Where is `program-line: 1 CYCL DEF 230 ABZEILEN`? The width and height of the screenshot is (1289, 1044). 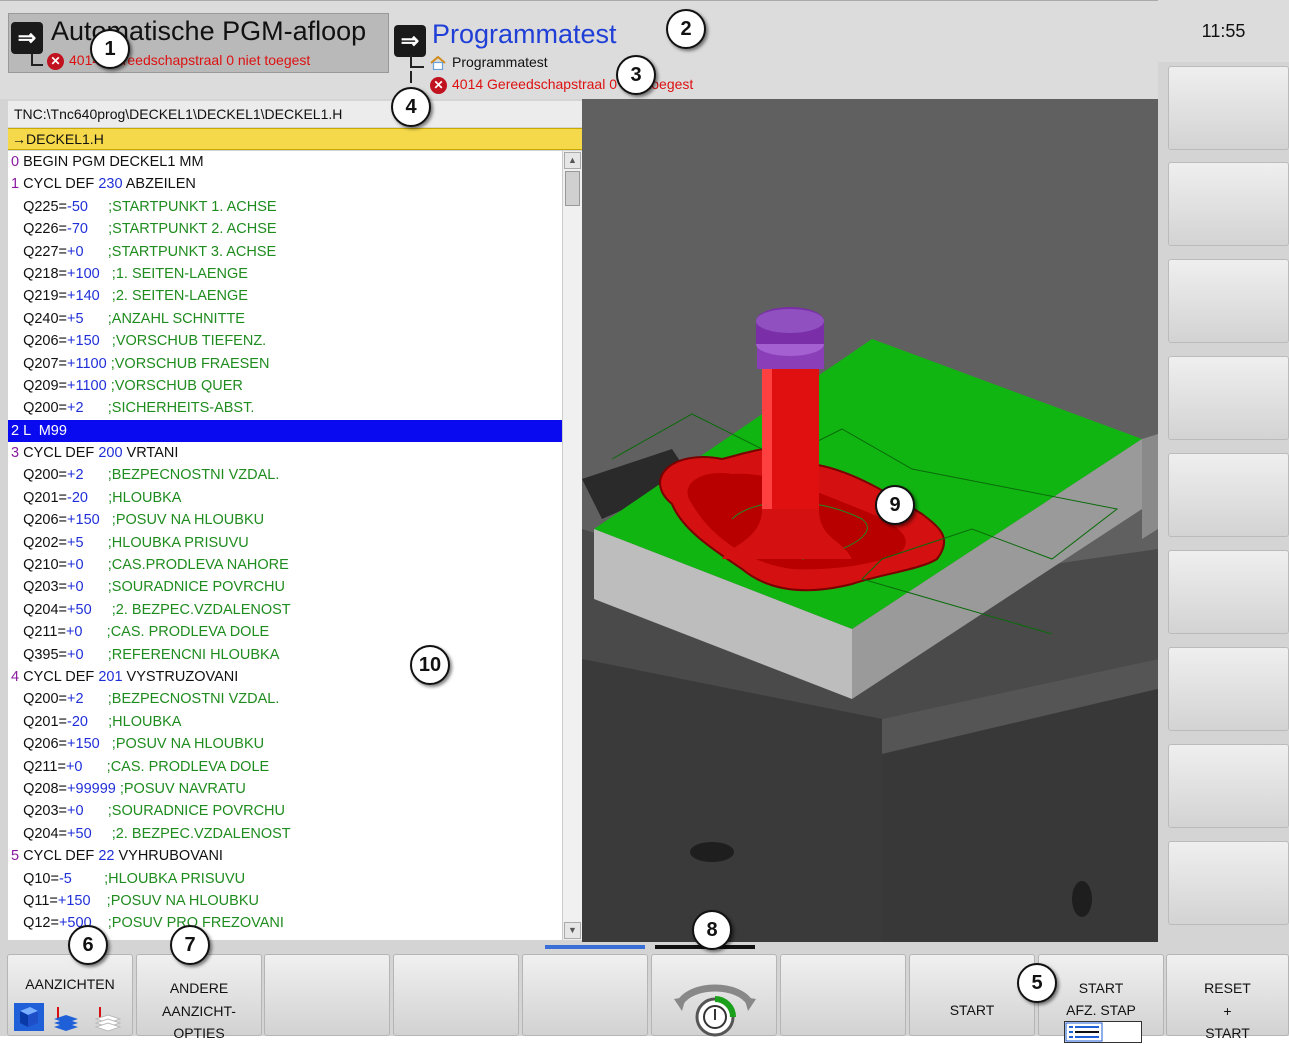 program-line: 1 CYCL DEF 230 ABZEILEN is located at coordinates (285, 184).